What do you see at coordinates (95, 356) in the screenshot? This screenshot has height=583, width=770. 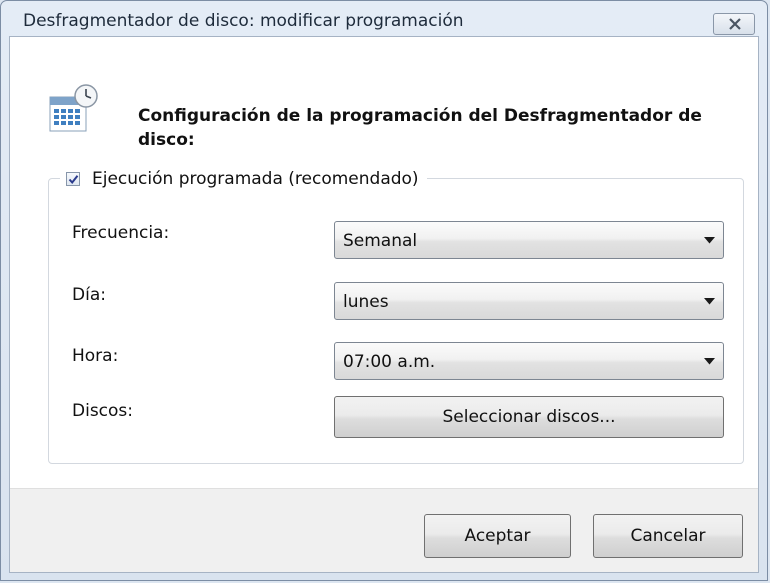 I see `time-label: Hora:` at bounding box center [95, 356].